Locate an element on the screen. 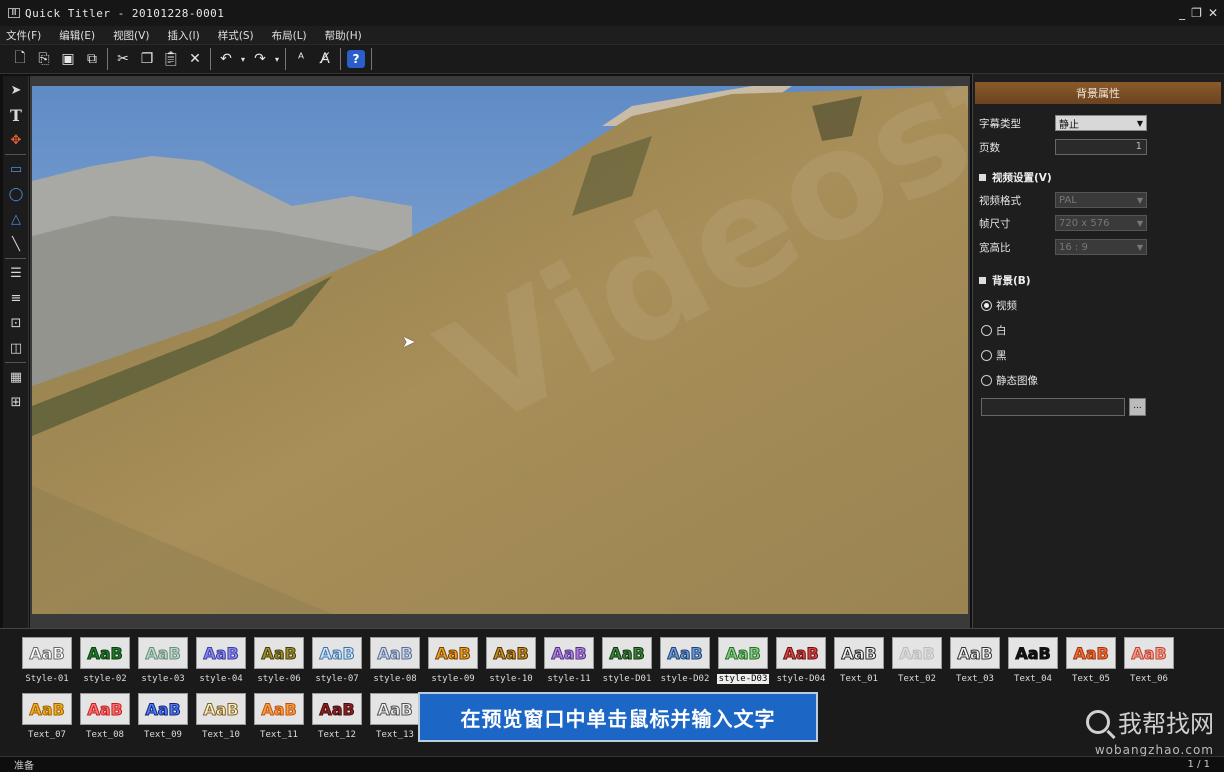  ellipse-icon: ◯ is located at coordinates (16, 194).